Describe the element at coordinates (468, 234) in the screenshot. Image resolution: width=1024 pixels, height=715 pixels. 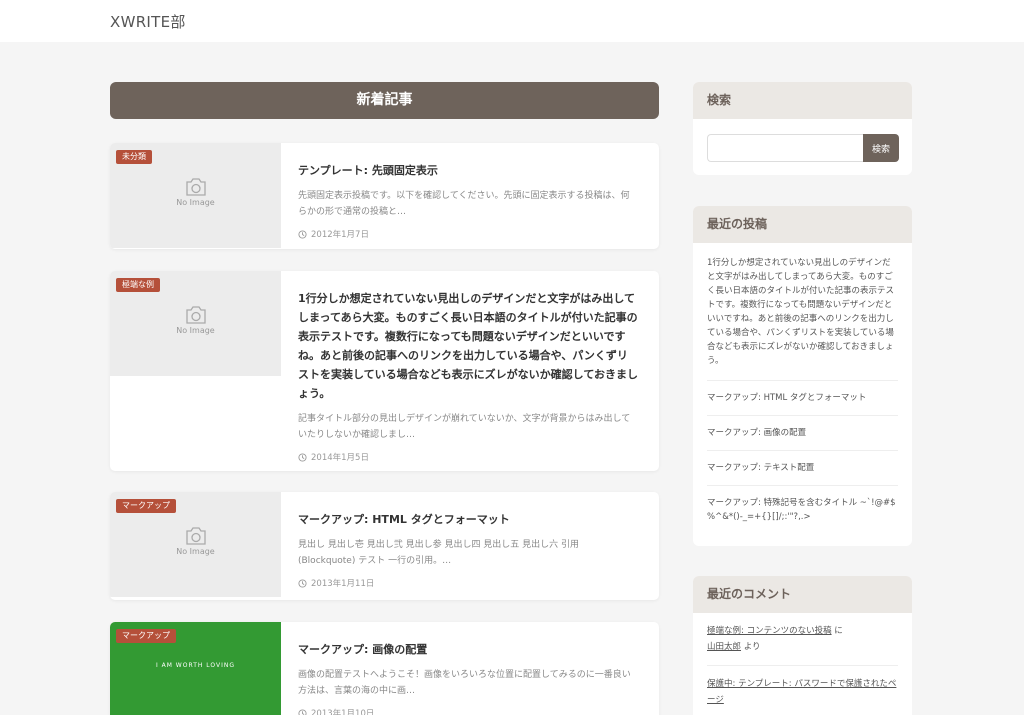
I see `post-date: 2012年1月7日` at that location.